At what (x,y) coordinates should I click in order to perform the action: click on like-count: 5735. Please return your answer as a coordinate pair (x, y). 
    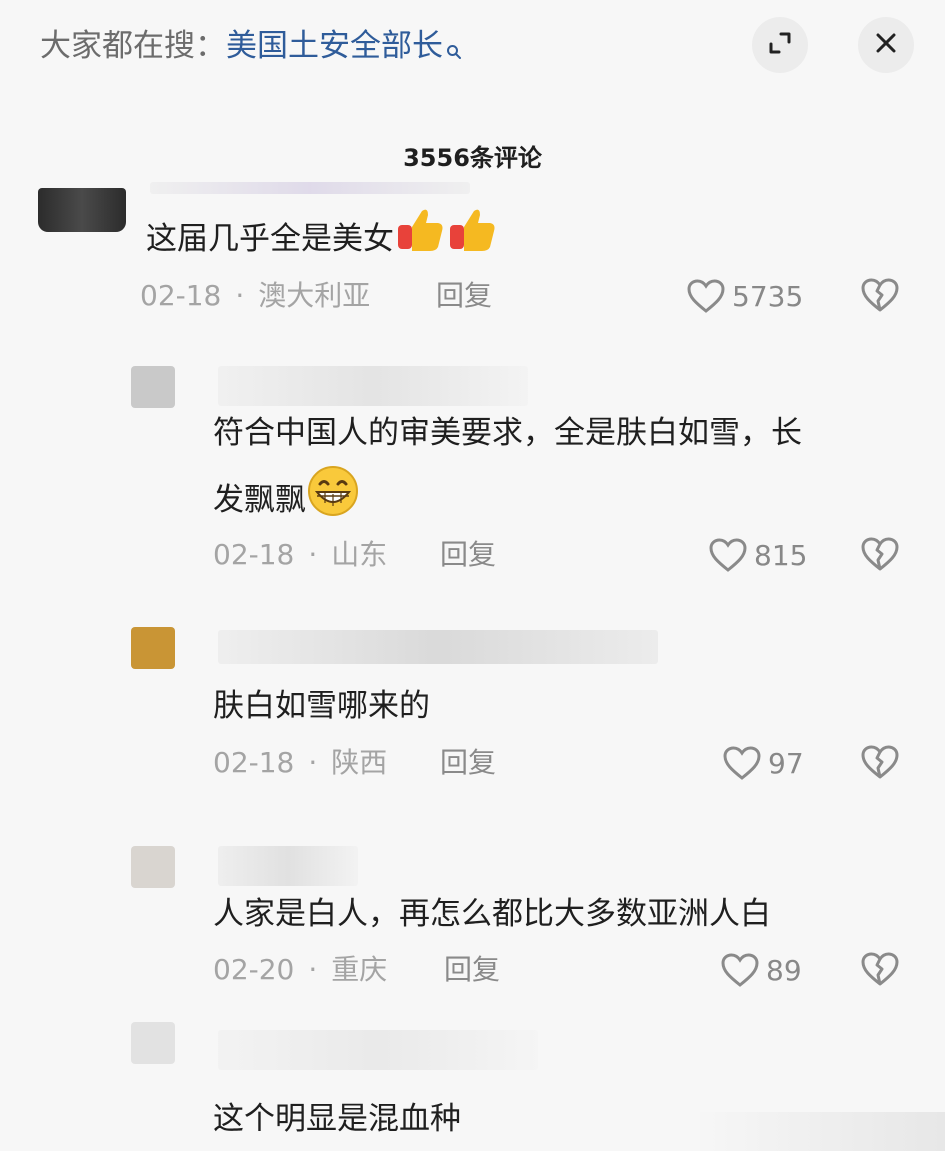
    Looking at the image, I should click on (768, 296).